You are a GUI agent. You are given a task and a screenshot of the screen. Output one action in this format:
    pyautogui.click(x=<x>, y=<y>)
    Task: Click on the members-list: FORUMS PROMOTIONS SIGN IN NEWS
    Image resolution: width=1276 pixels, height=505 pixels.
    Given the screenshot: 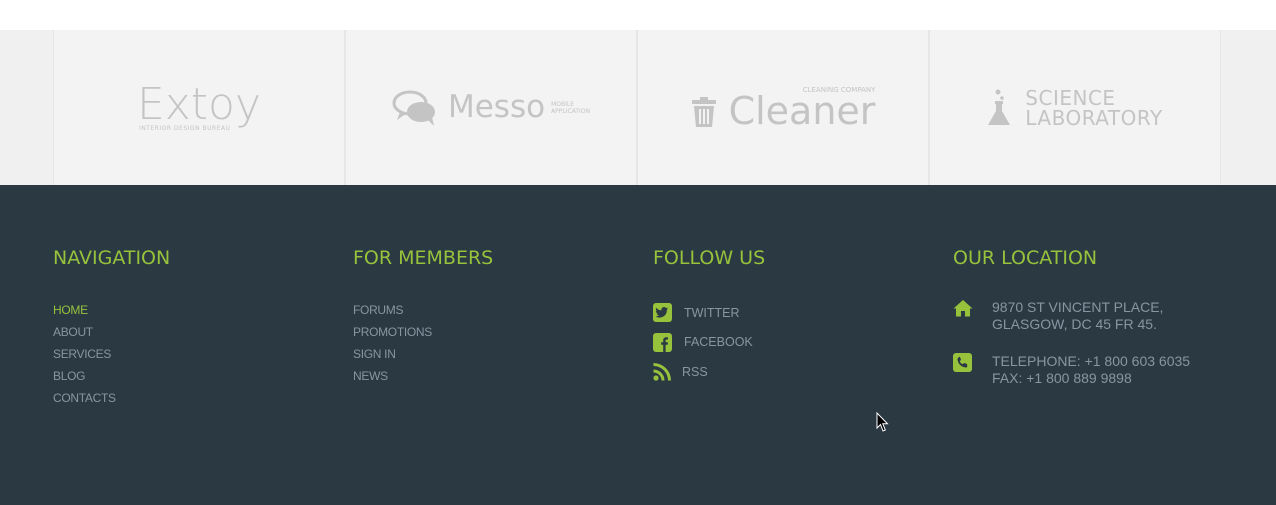 What is the action you would take?
    pyautogui.click(x=498, y=343)
    